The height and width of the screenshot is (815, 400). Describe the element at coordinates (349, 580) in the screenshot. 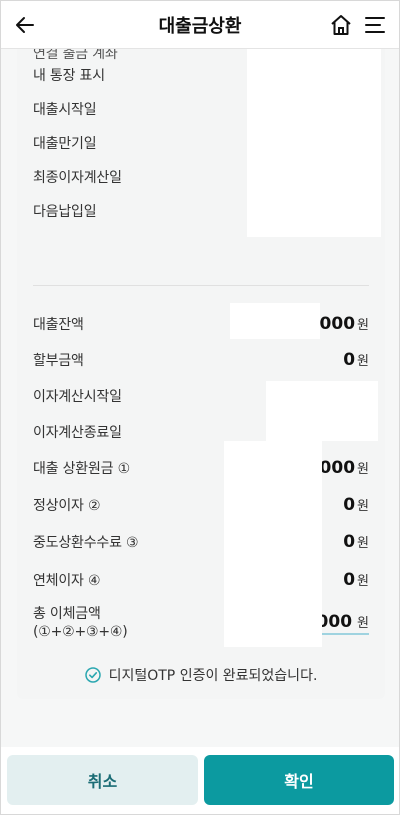

I see `overdue-interest-amount: 0` at that location.